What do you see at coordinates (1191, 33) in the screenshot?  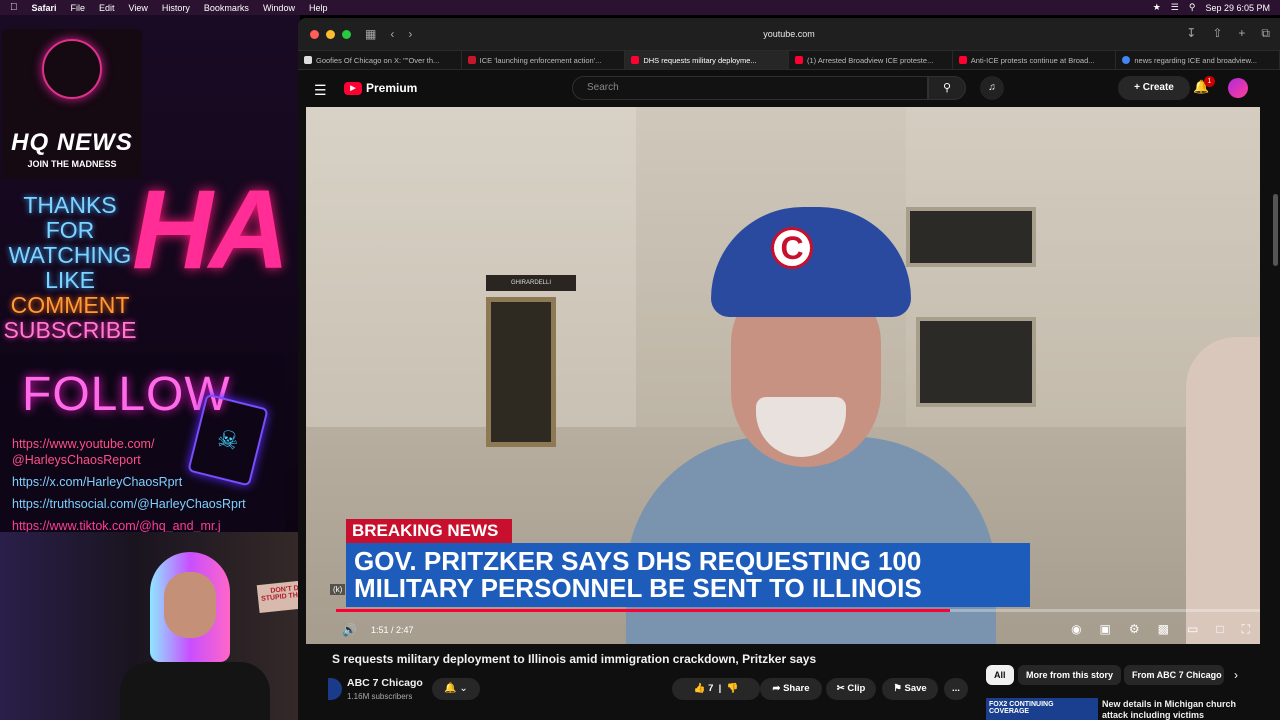 I see `download-icon: ↧` at bounding box center [1191, 33].